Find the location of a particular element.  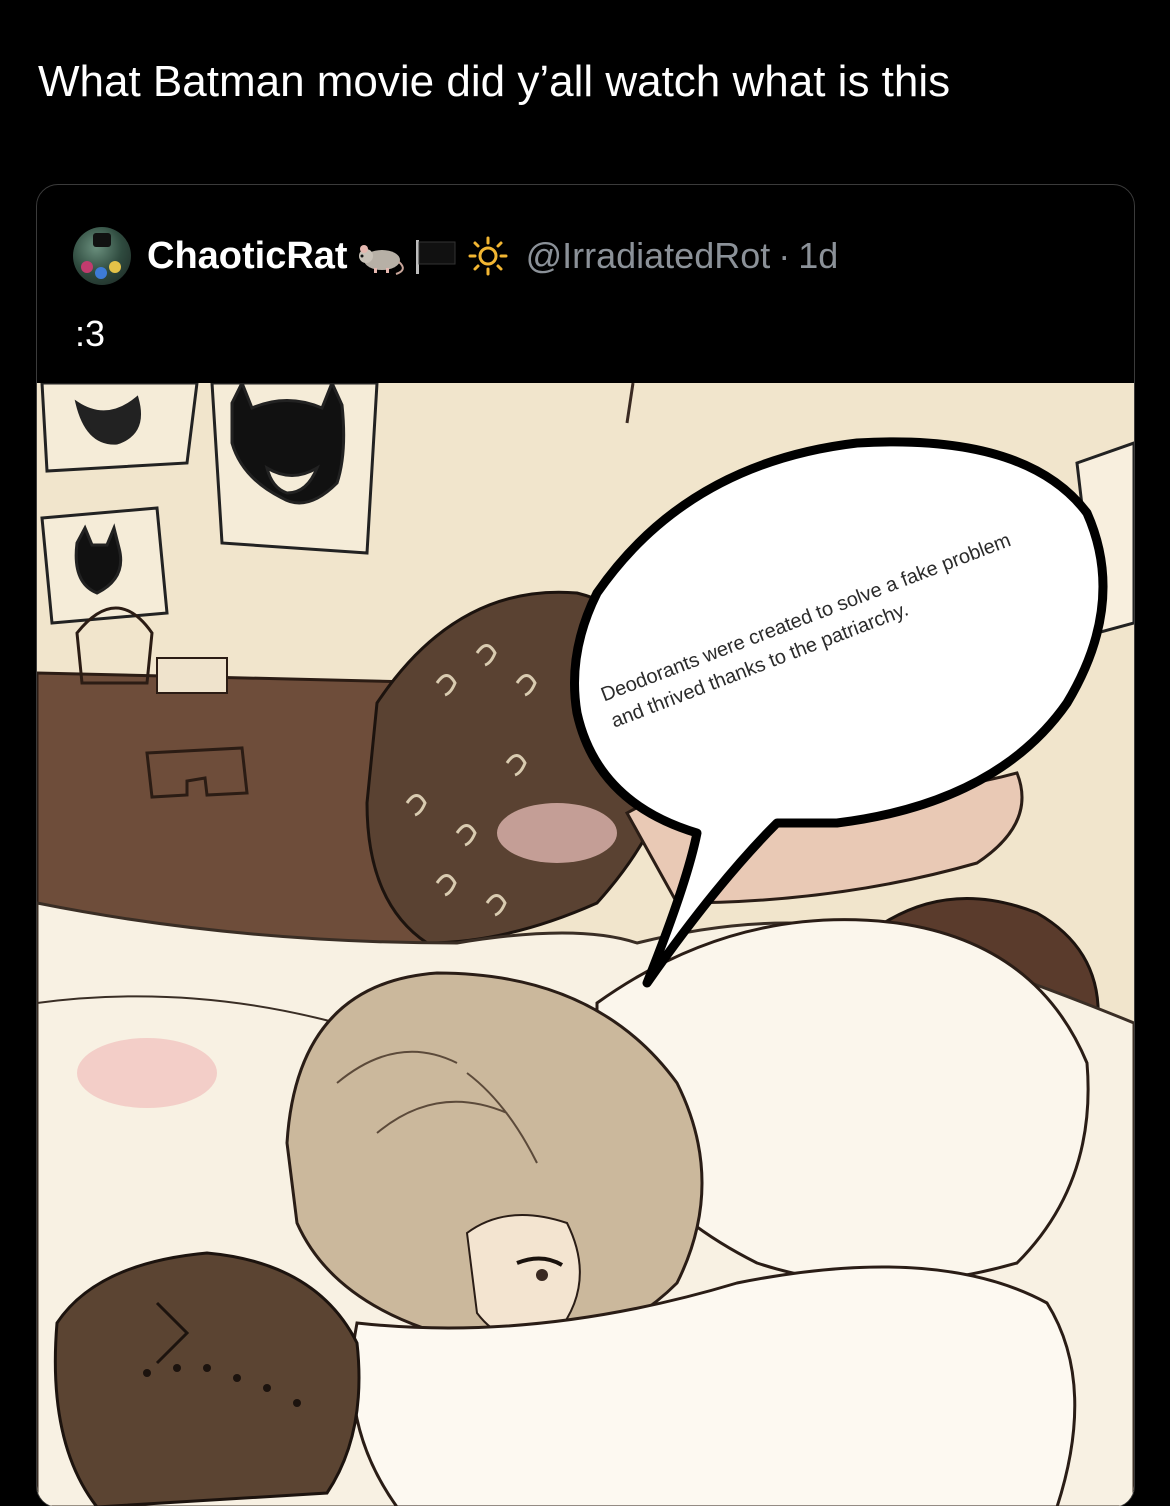

avatar is located at coordinates (102, 256).